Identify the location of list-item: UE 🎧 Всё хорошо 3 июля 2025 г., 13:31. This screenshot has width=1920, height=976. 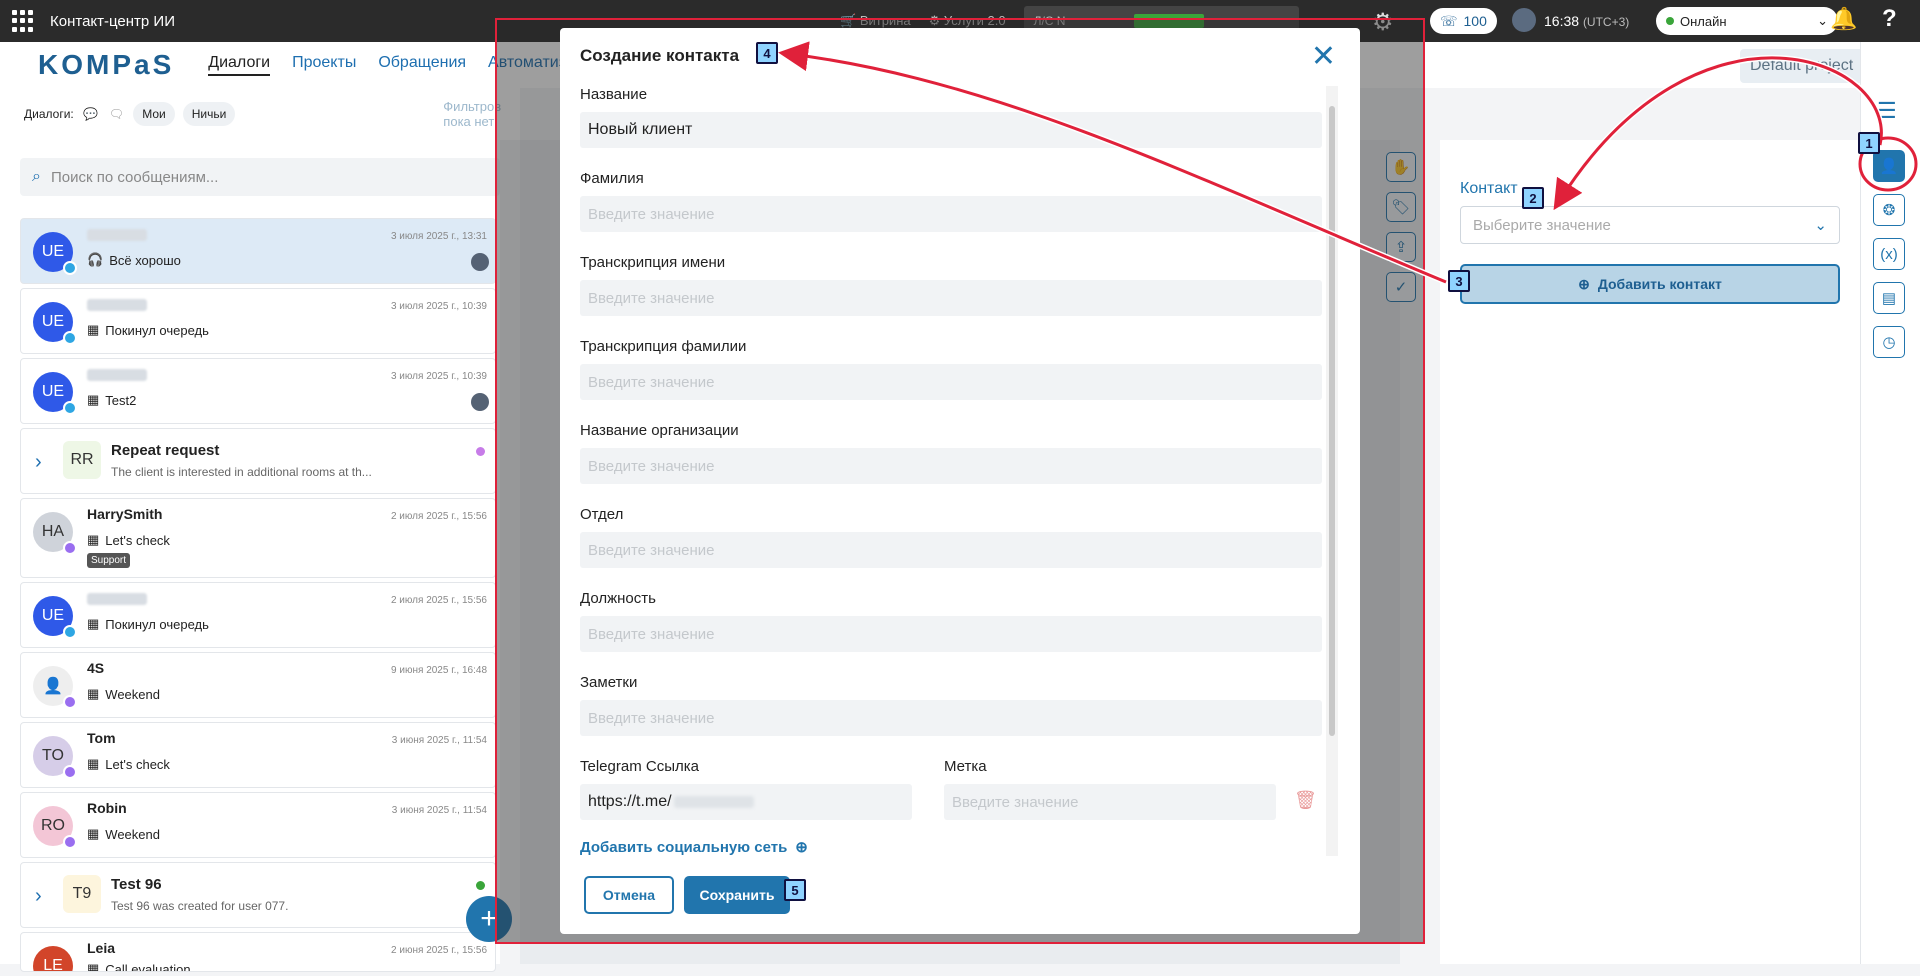
(258, 251).